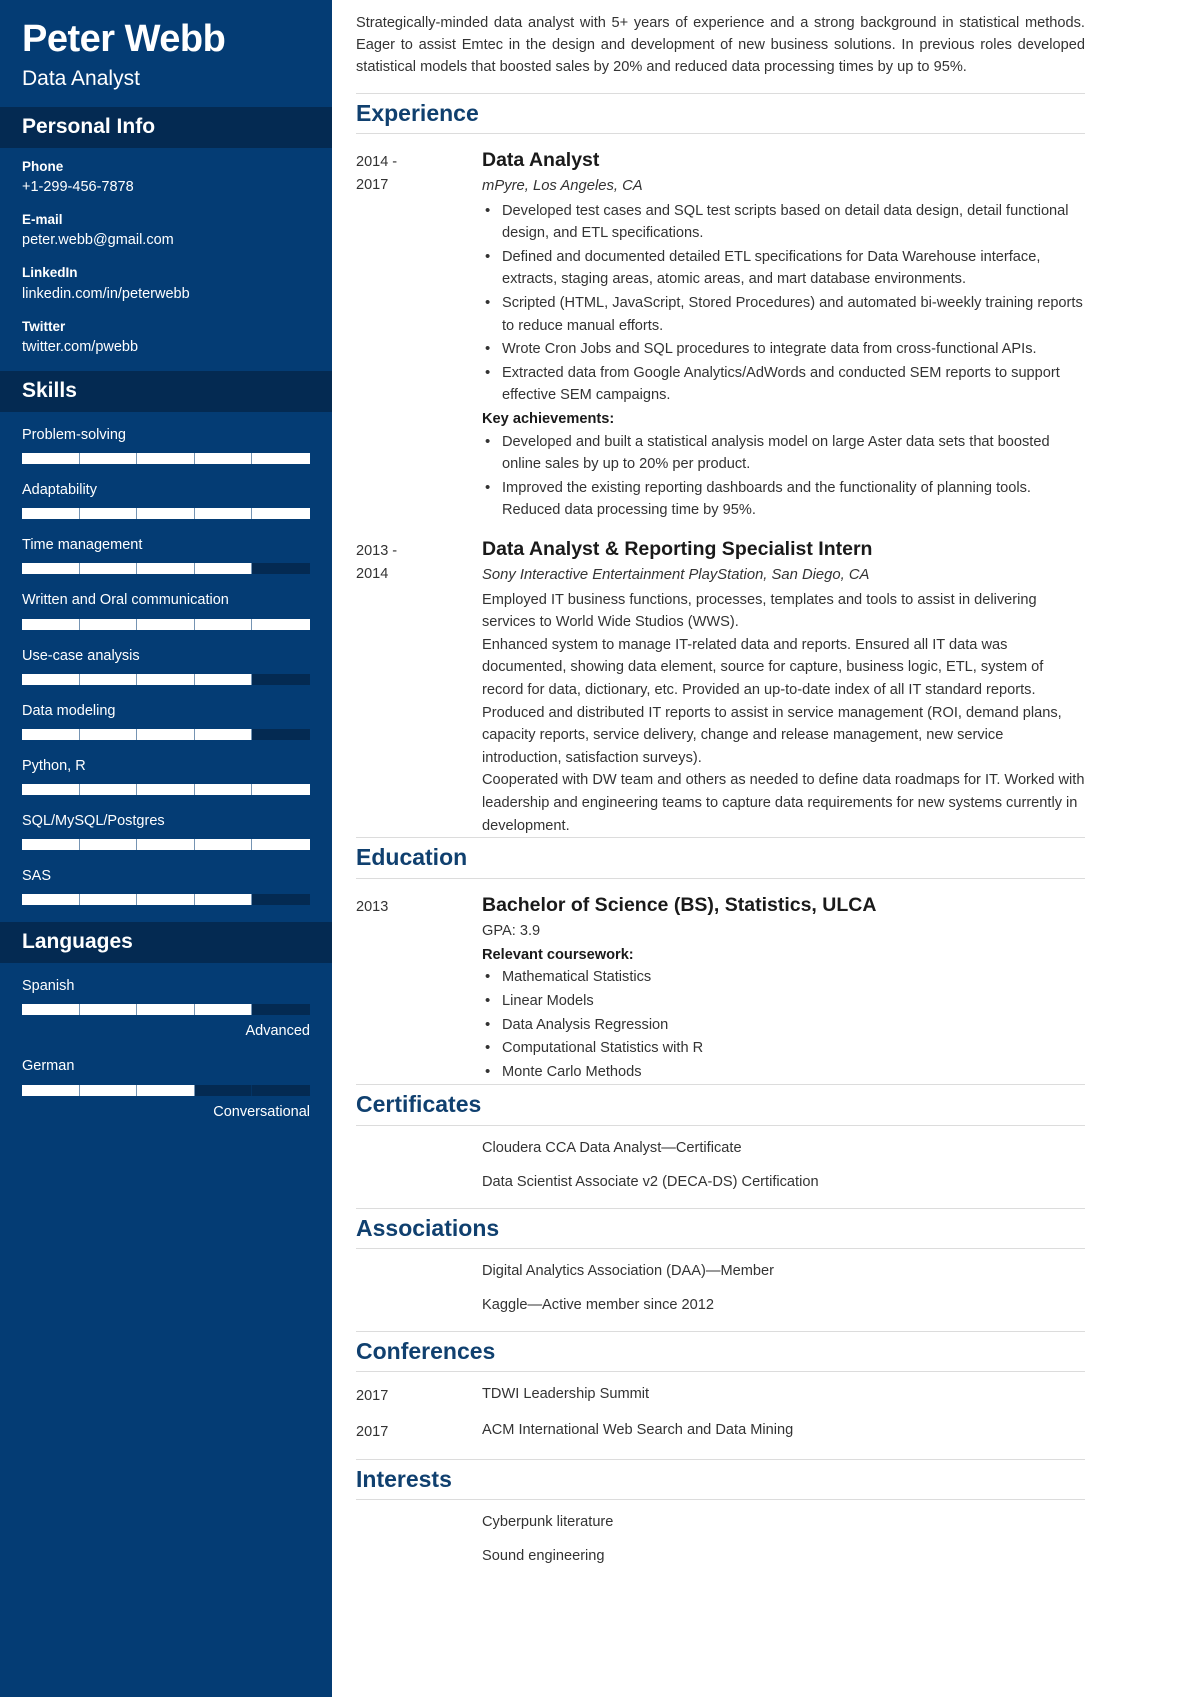  I want to click on entry-date: 2013, so click(372, 906).